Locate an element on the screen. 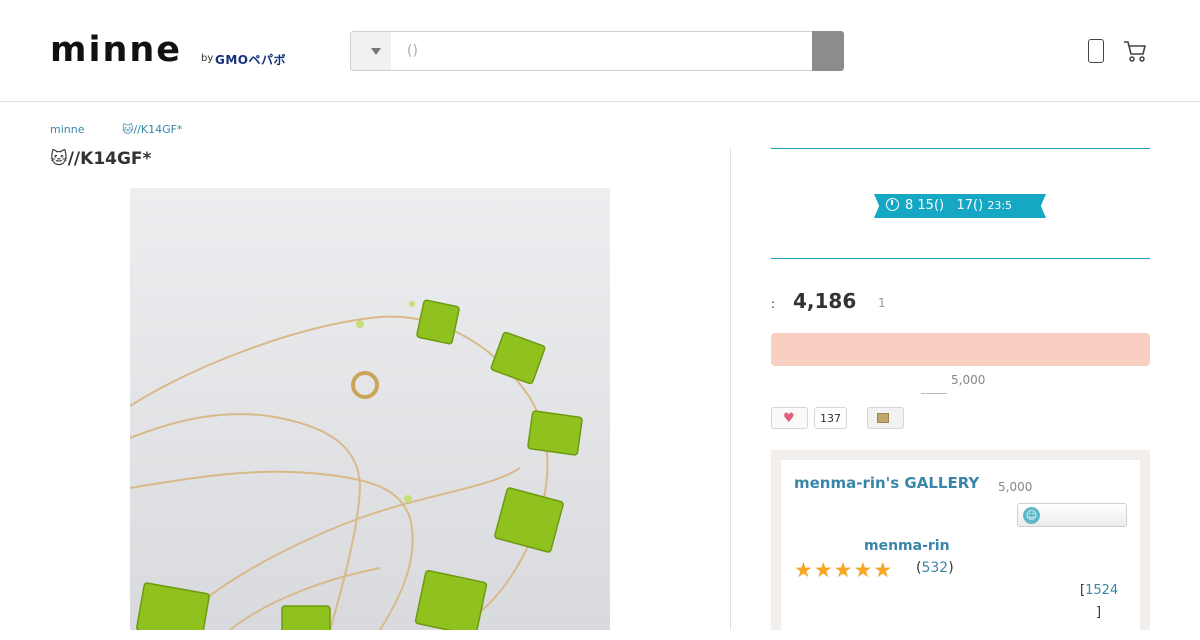 The image size is (1200, 640). sale-rule-top is located at coordinates (960, 148).